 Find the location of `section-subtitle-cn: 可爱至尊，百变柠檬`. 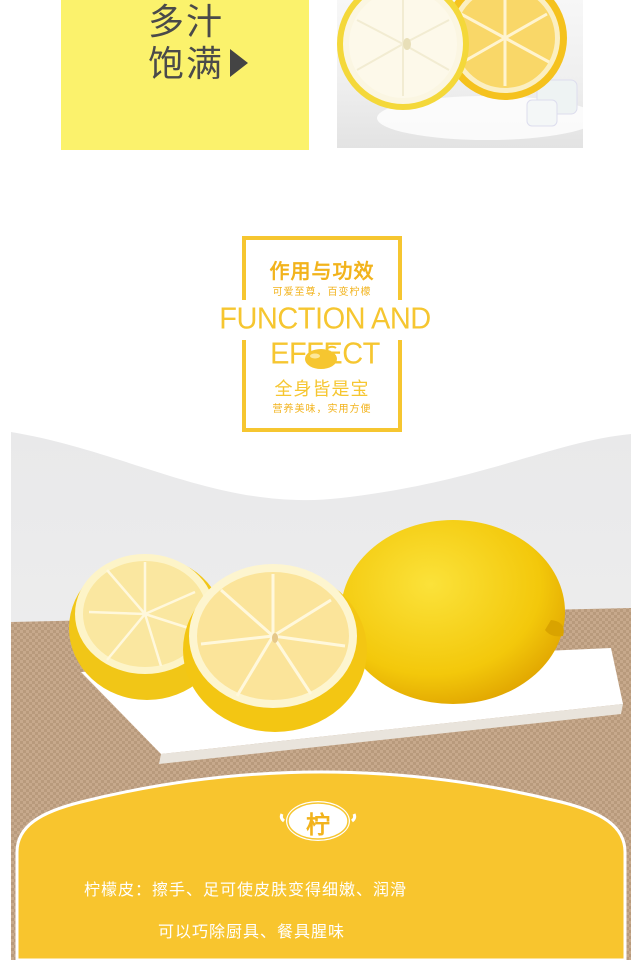

section-subtitle-cn: 可爱至尊，百变柠檬 is located at coordinates (322, 292).